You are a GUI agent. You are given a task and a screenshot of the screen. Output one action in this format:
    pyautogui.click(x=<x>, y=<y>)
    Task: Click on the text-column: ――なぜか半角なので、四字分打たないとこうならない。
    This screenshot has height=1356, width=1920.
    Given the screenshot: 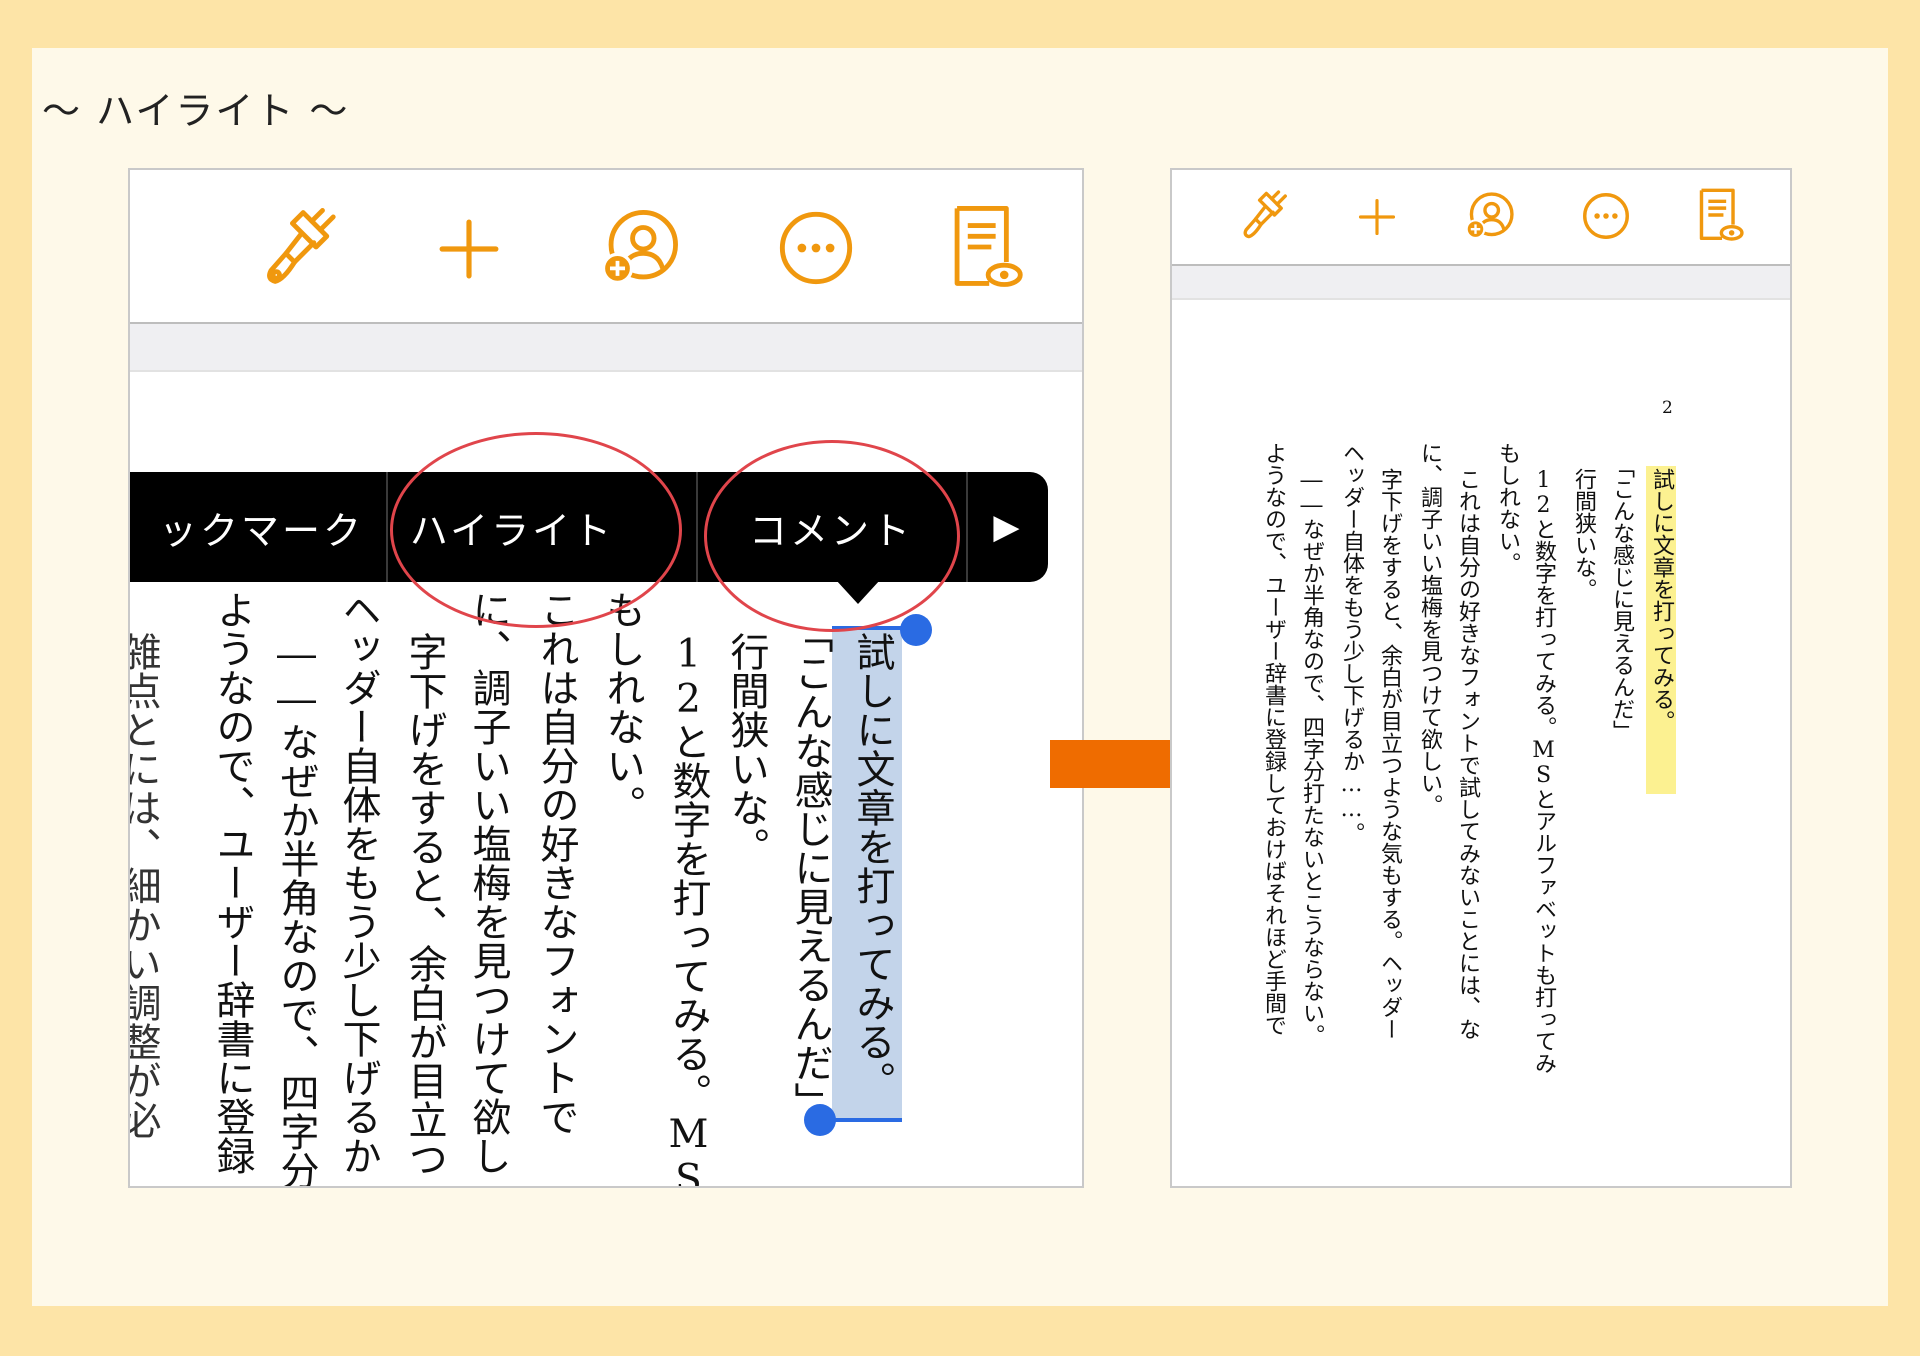 What is the action you would take?
    pyautogui.click(x=1311, y=757)
    